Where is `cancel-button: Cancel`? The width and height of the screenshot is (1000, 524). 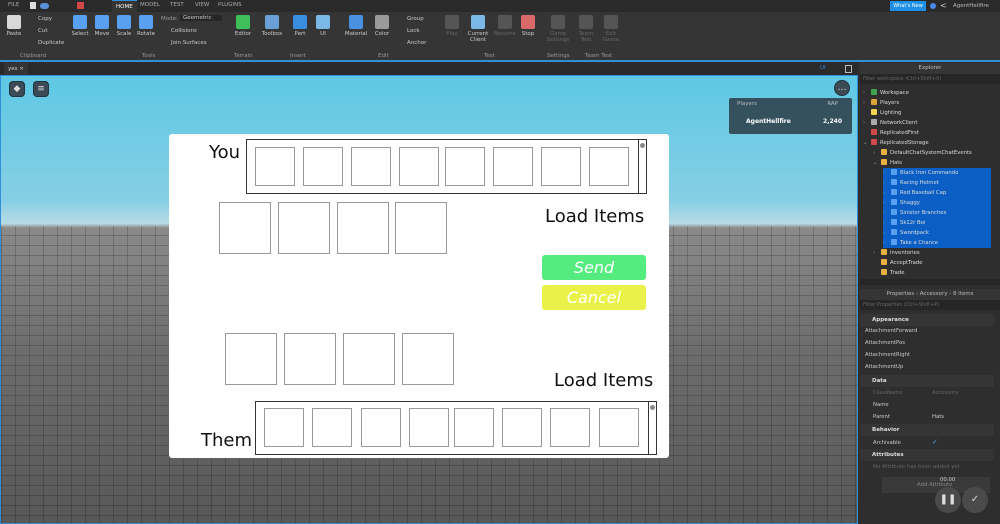 cancel-button: Cancel is located at coordinates (594, 297).